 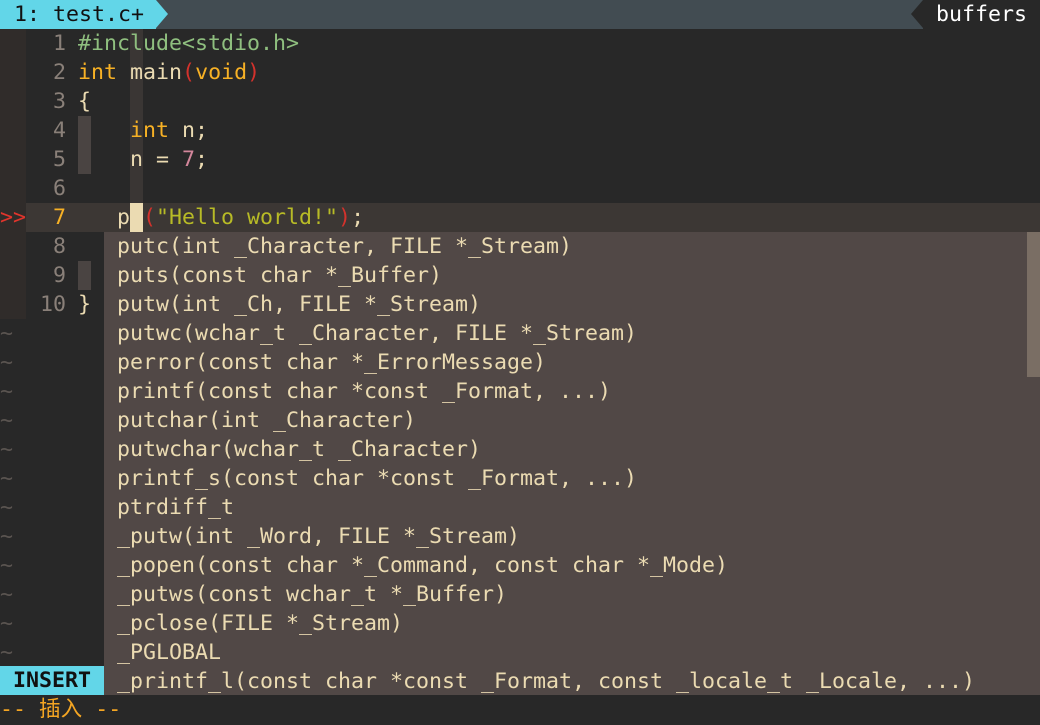 What do you see at coordinates (156, 72) in the screenshot?
I see `token: main` at bounding box center [156, 72].